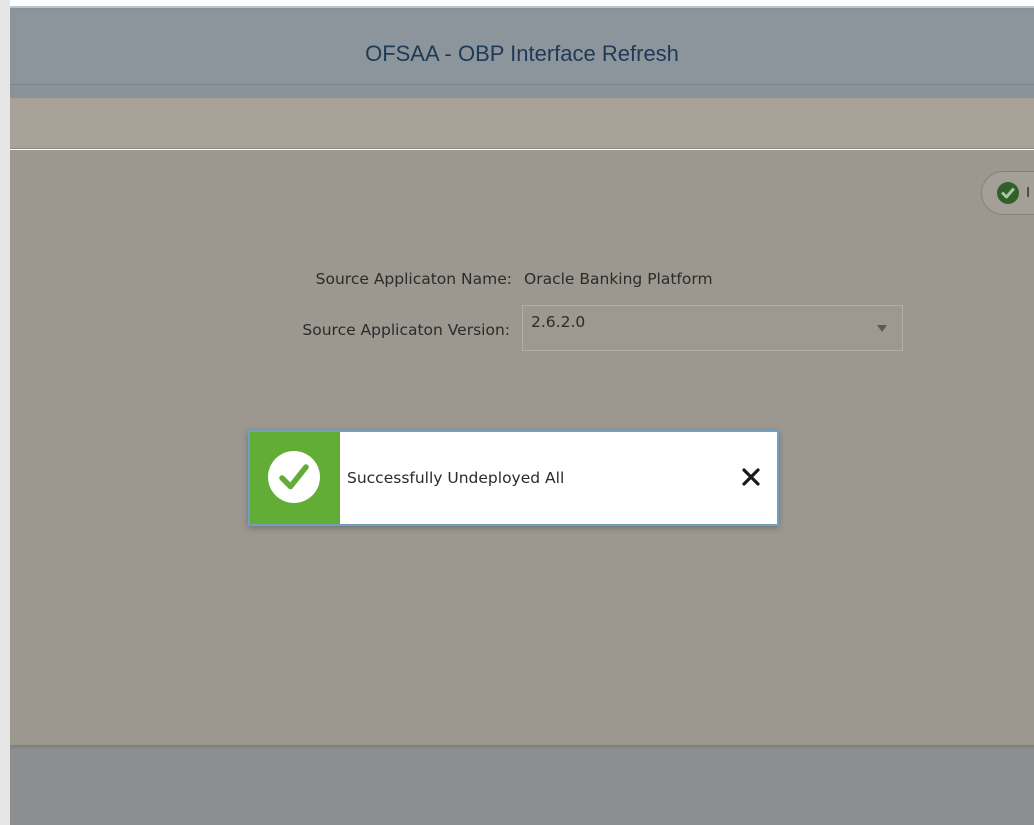  I want to click on notification-status-bar, so click(295, 478).